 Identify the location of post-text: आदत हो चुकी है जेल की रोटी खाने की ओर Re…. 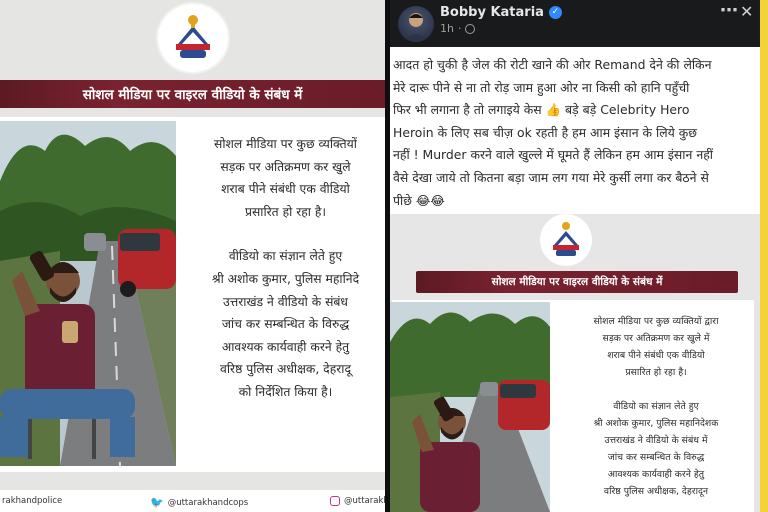
(579, 133).